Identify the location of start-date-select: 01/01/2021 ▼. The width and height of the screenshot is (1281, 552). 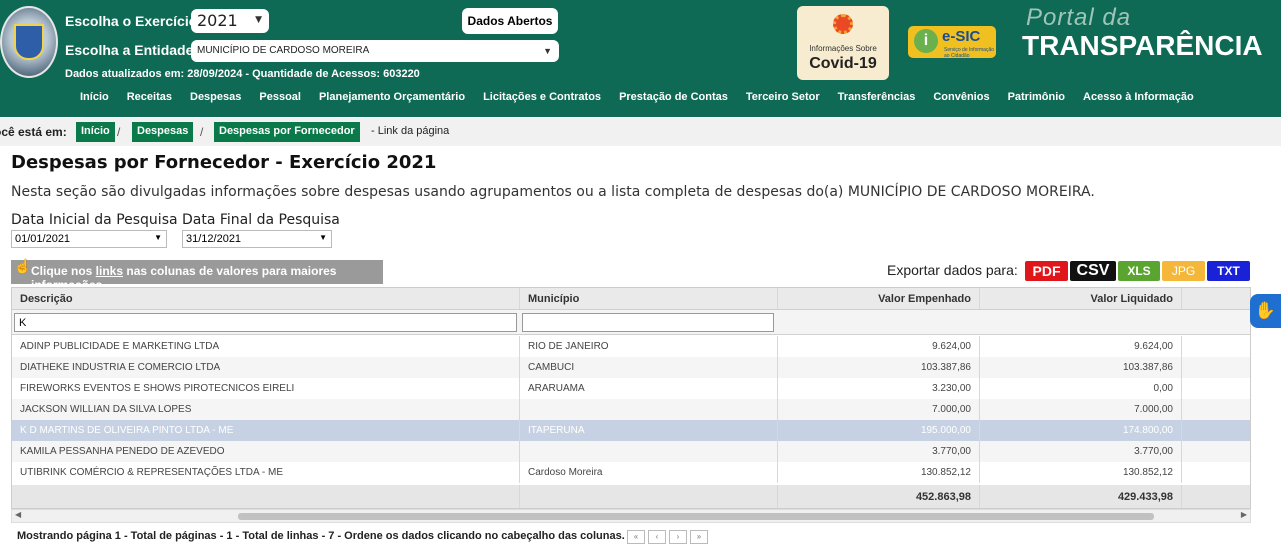
(89, 239).